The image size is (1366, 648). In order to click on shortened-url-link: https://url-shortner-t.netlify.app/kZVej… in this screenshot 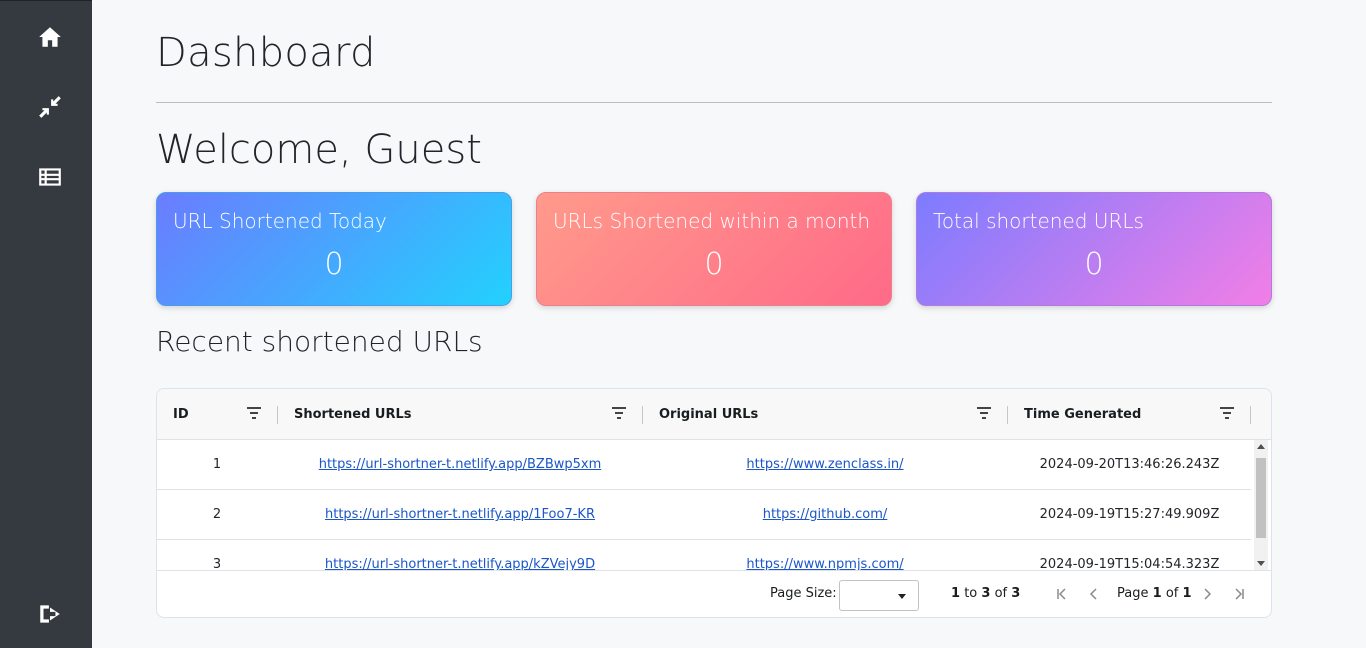, I will do `click(460, 563)`.